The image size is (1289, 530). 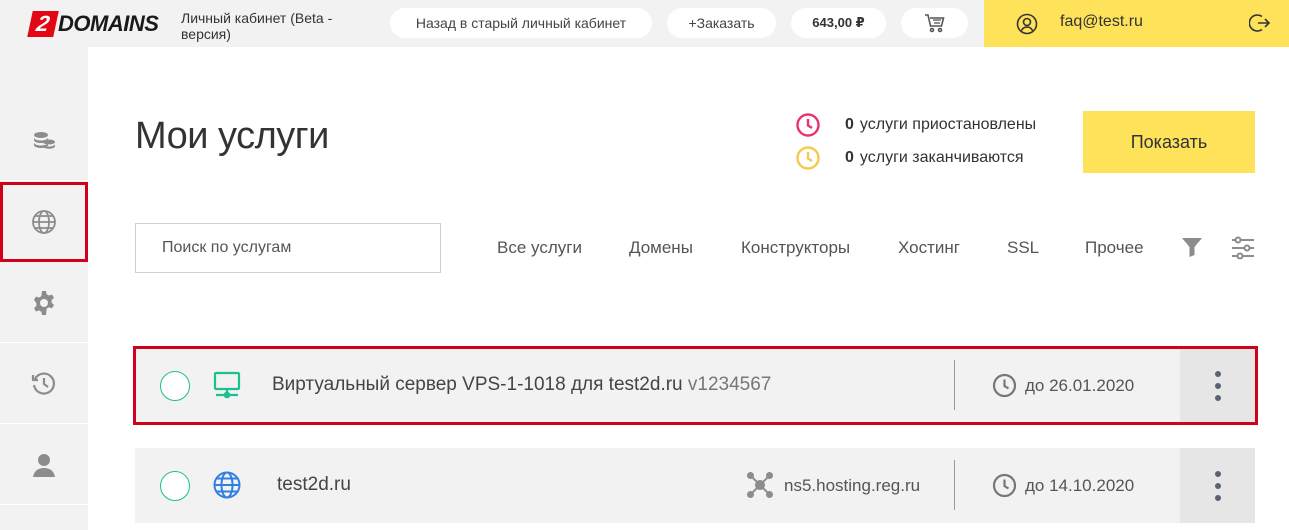 What do you see at coordinates (661, 248) in the screenshot?
I see `tab-domains: Домены` at bounding box center [661, 248].